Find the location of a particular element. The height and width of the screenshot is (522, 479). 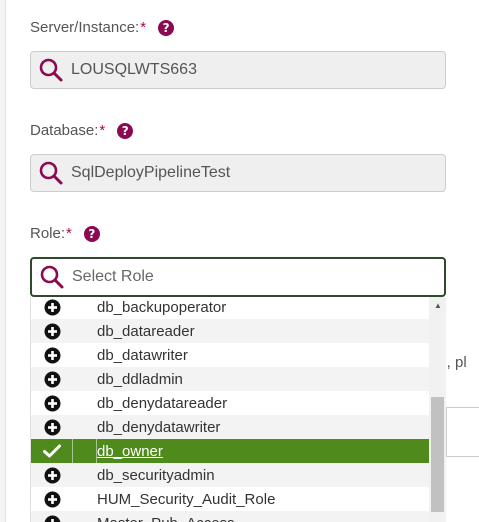

role-option: db_owner is located at coordinates (230, 451).